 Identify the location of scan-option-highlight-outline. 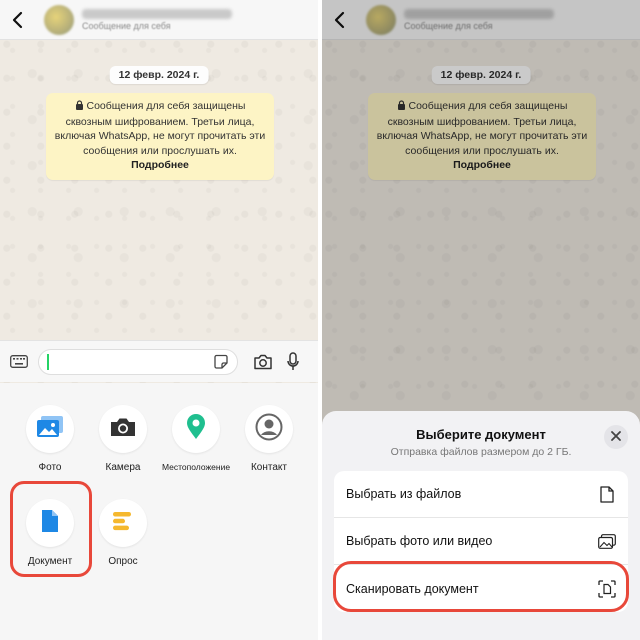
(481, 586).